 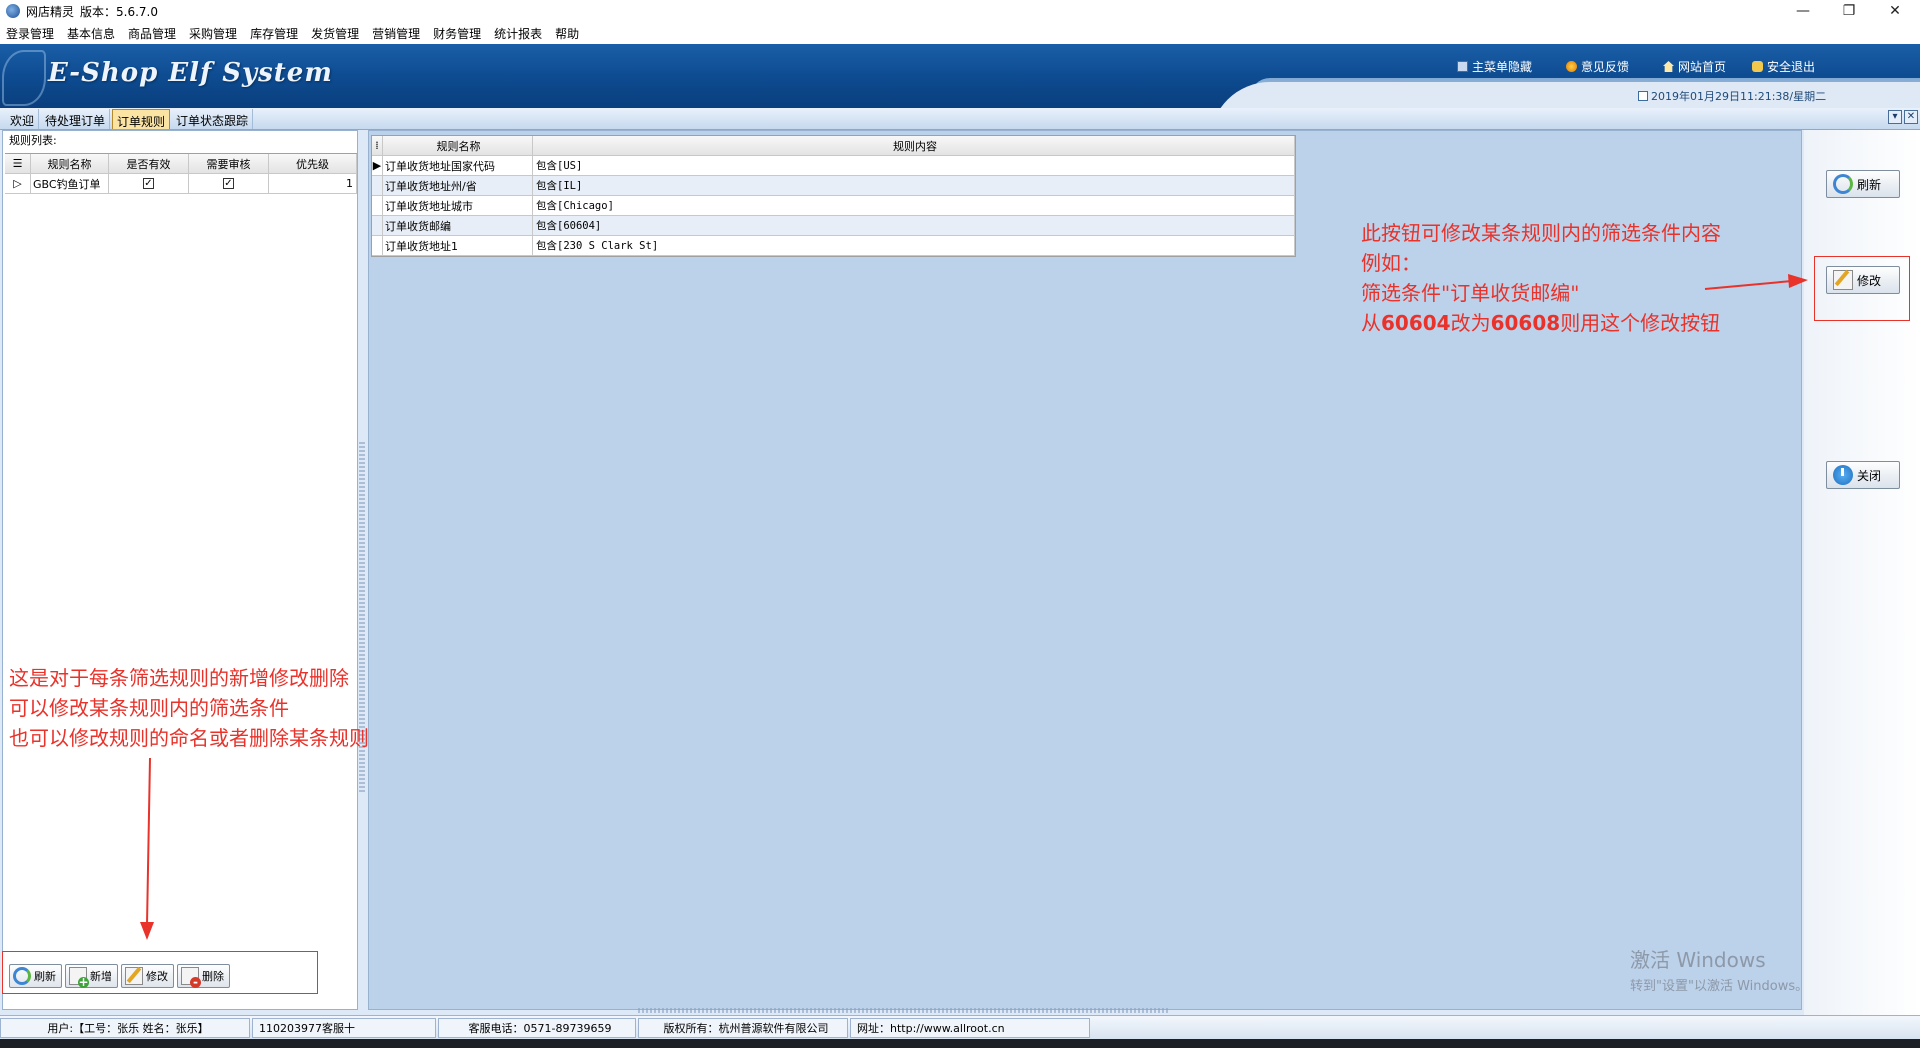 I want to click on tab-list-dropdown-button: ▾, so click(x=1895, y=117).